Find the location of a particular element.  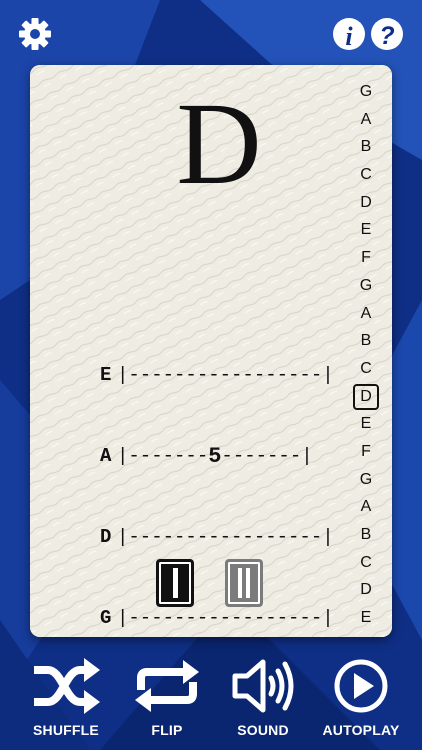

sound-button: SOUND is located at coordinates (263, 700).